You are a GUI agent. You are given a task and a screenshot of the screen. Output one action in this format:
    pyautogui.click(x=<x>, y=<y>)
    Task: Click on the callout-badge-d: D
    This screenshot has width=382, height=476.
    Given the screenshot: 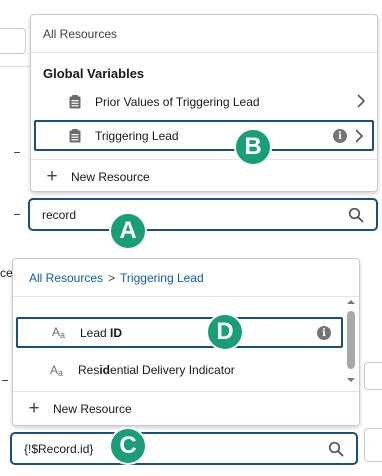 What is the action you would take?
    pyautogui.click(x=225, y=332)
    